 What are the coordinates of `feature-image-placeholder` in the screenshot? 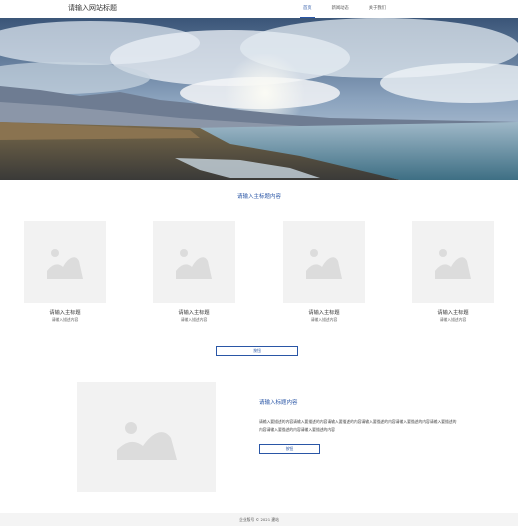 It's located at (146, 437).